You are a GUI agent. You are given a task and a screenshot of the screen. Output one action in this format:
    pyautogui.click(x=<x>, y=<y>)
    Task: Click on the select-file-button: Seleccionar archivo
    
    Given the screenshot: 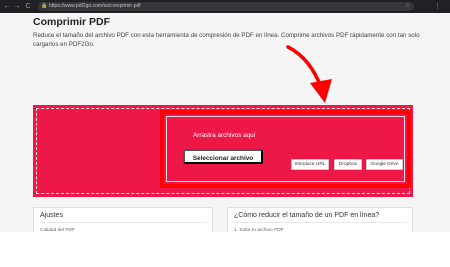 What is the action you would take?
    pyautogui.click(x=223, y=156)
    